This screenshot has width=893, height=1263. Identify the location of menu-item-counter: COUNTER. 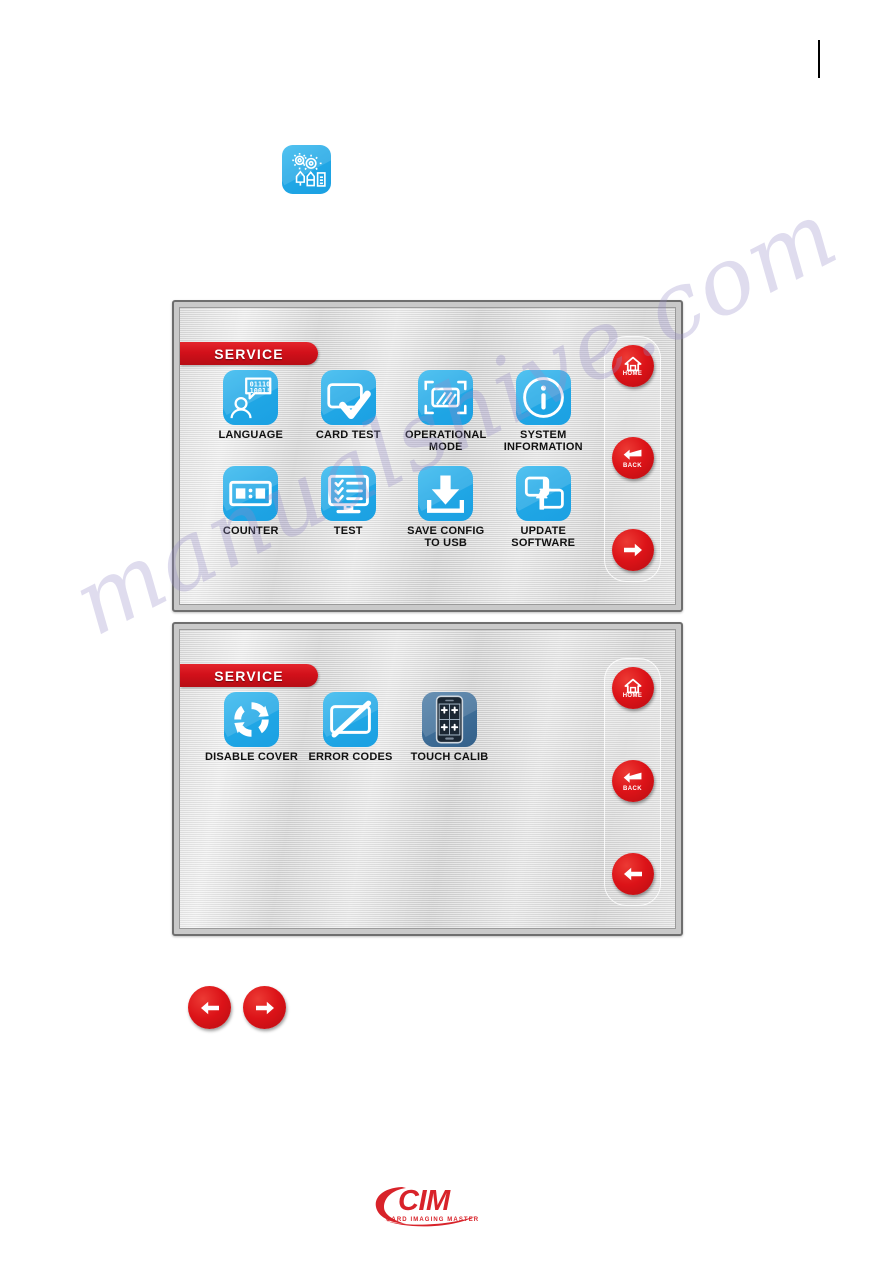
(251, 507).